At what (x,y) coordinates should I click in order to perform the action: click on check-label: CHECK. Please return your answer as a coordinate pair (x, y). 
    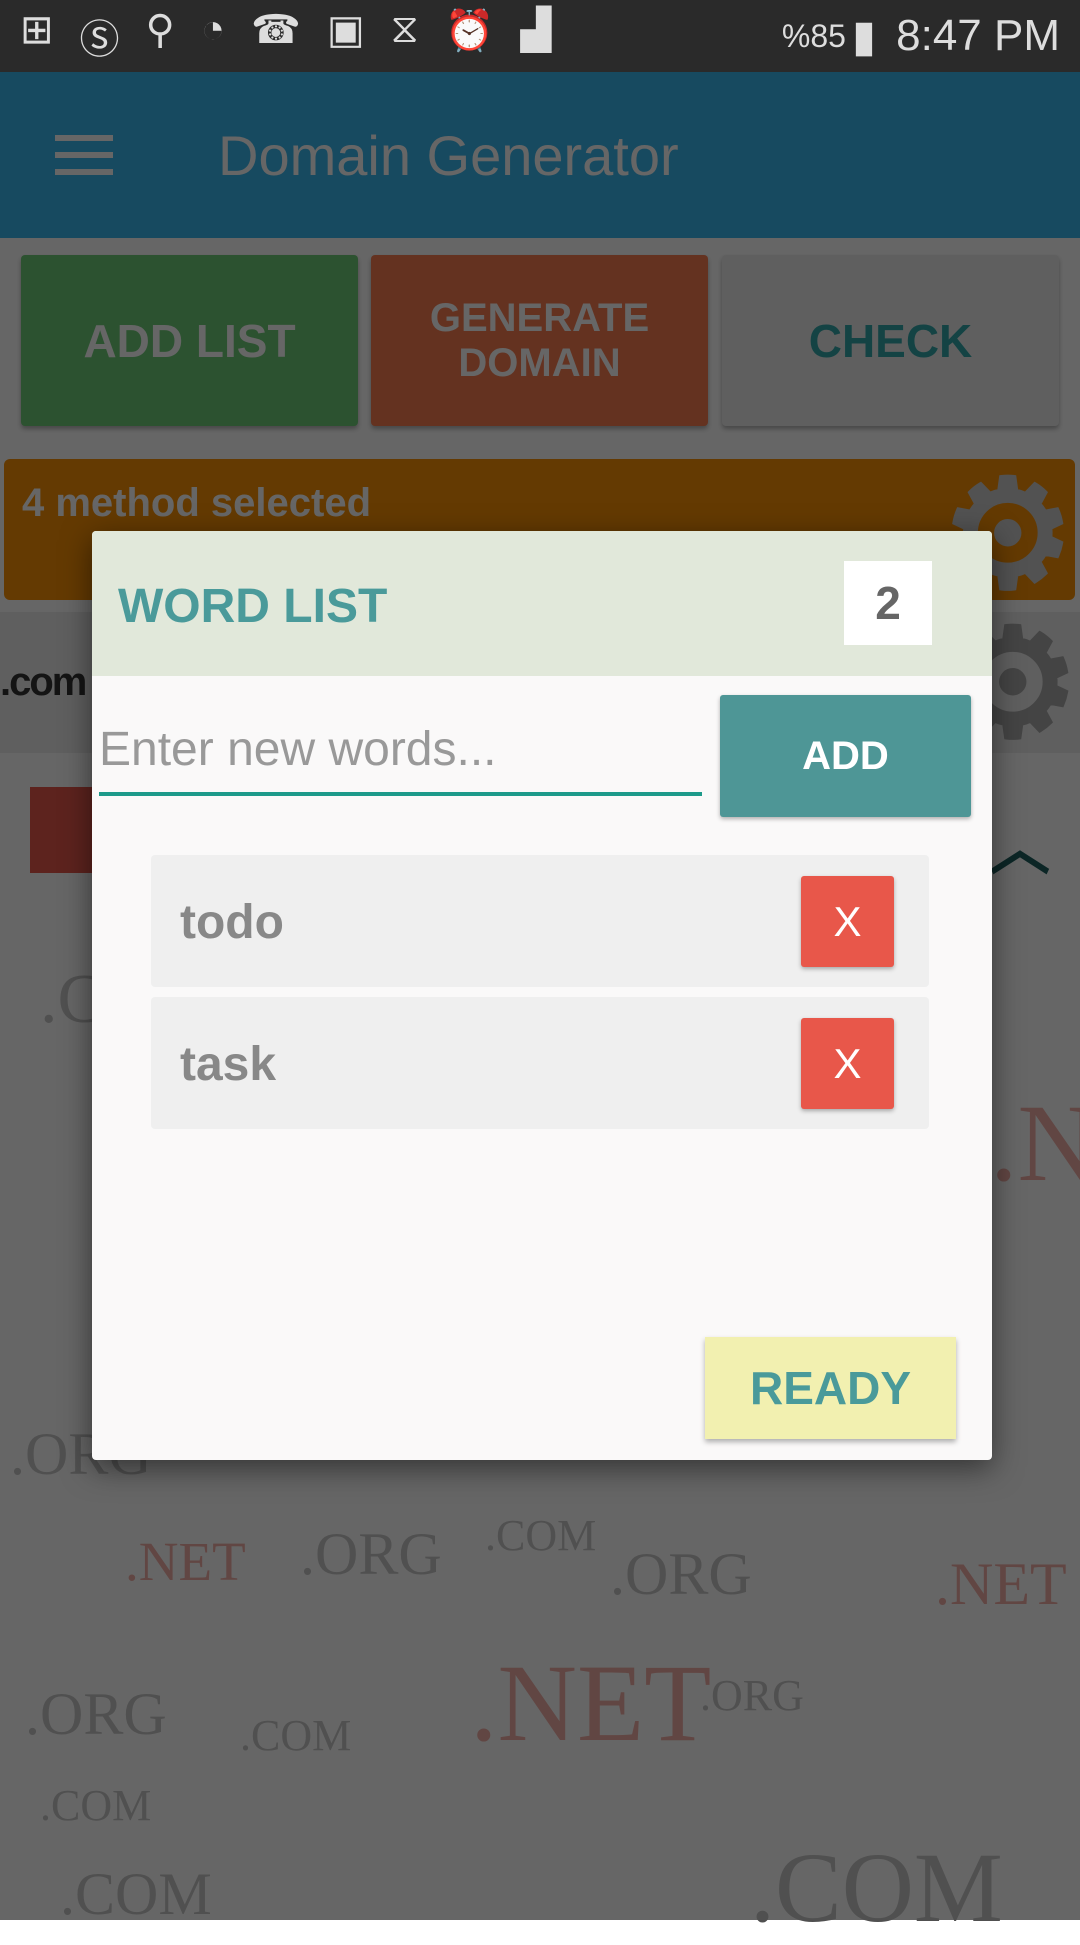
    Looking at the image, I should click on (890, 340).